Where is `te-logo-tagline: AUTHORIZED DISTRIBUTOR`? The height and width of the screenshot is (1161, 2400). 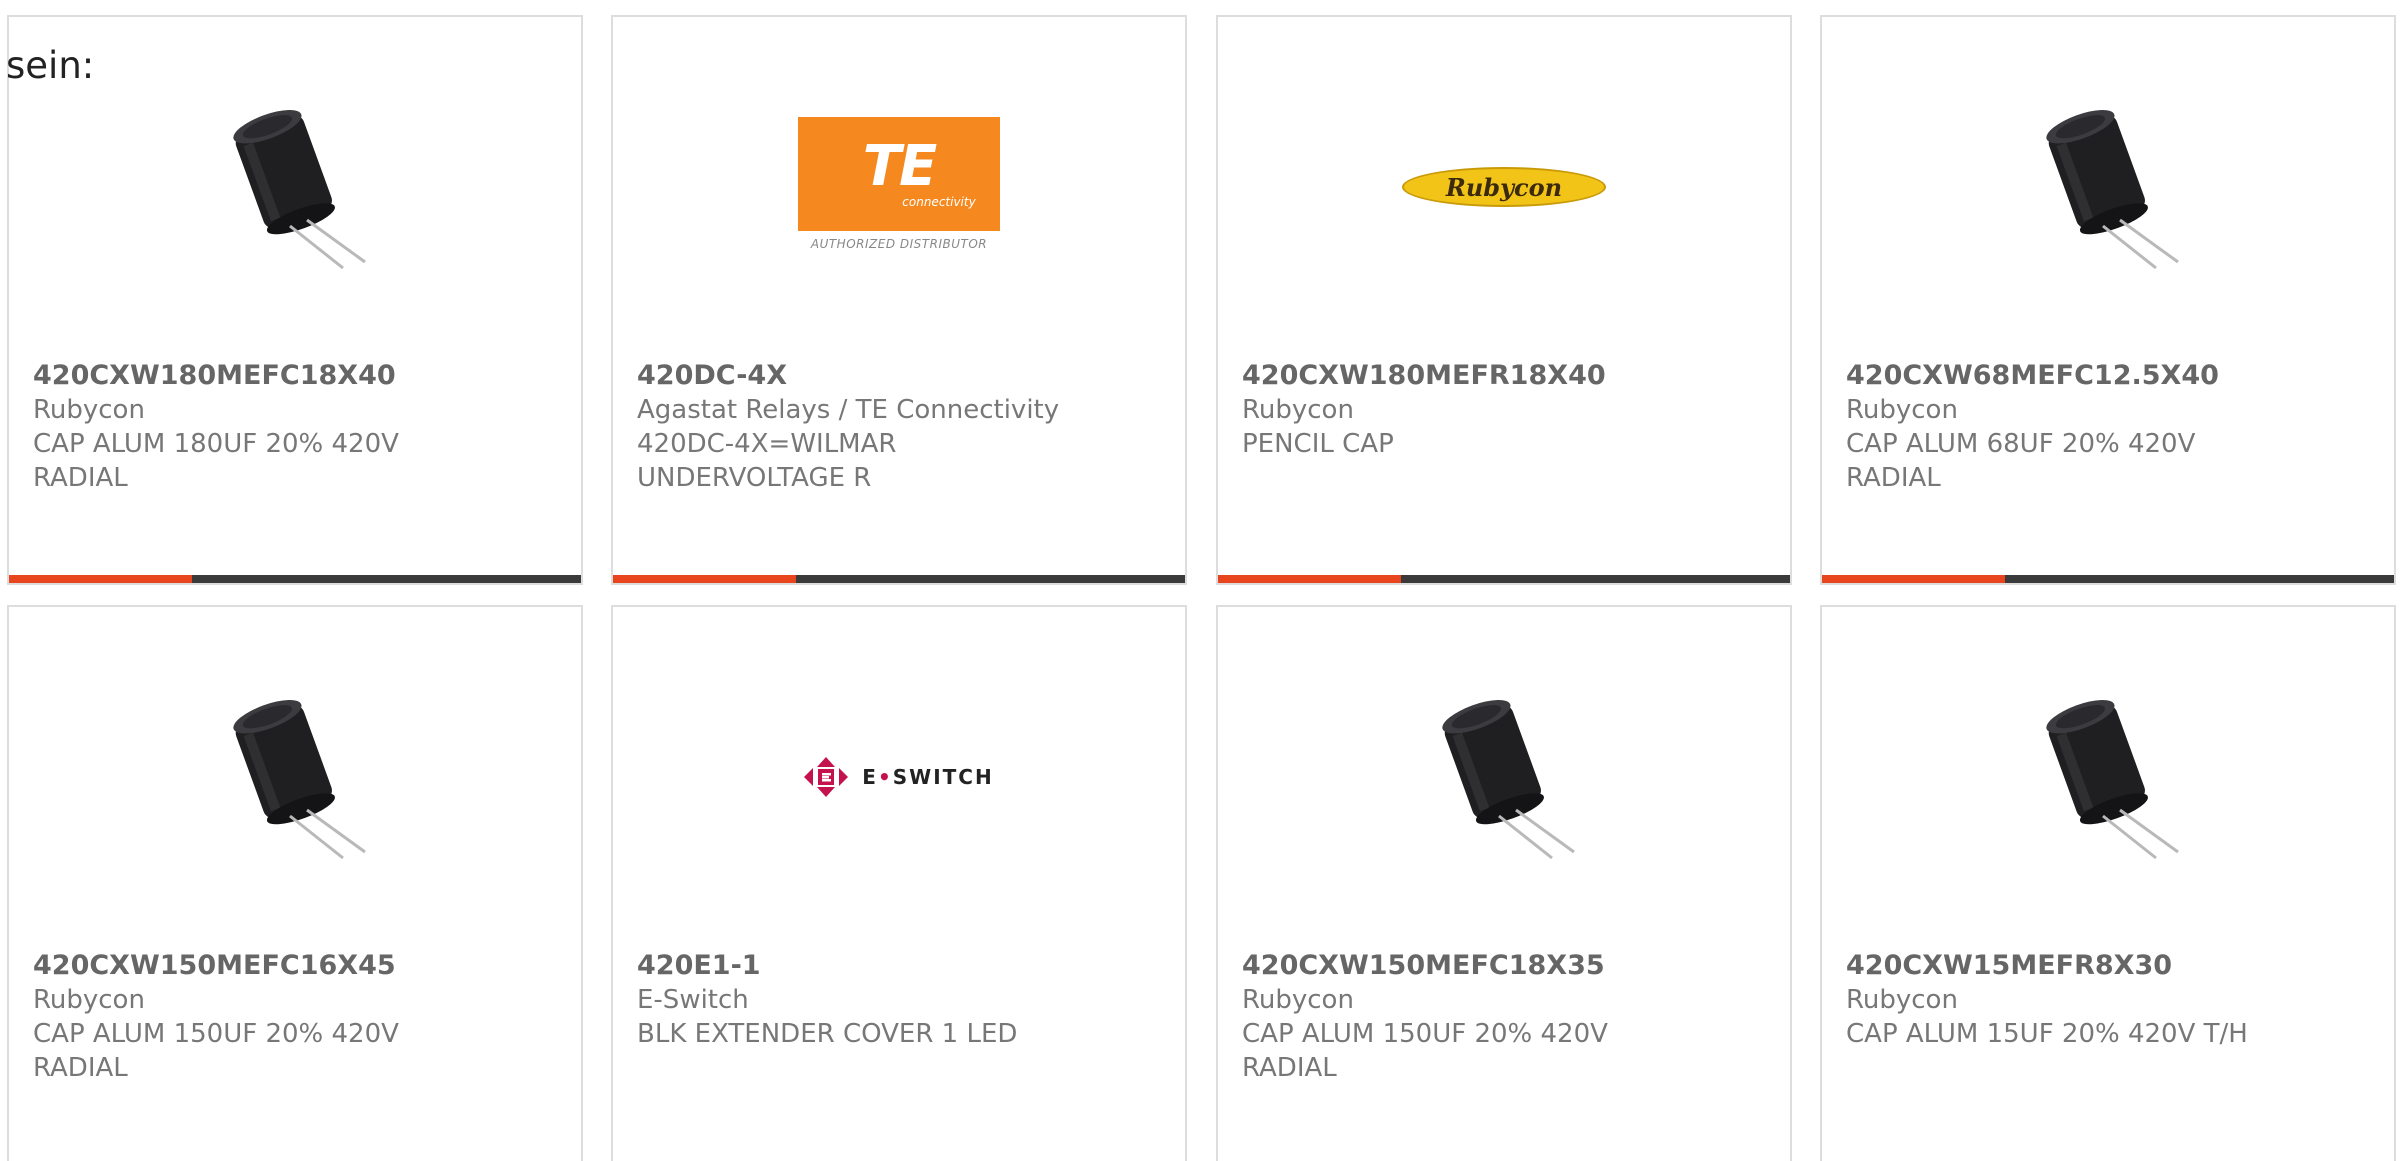
te-logo-tagline: AUTHORIZED DISTRIBUTOR is located at coordinates (899, 244).